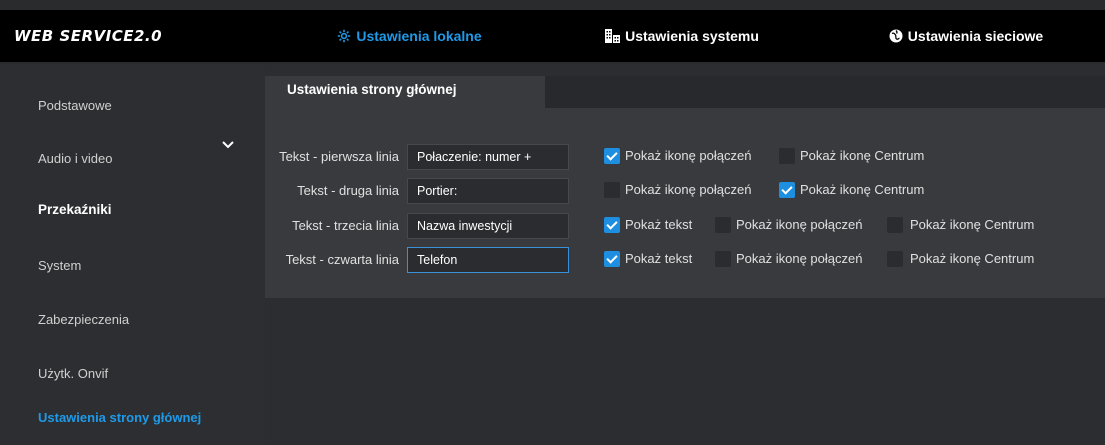 The image size is (1105, 445). What do you see at coordinates (975, 36) in the screenshot?
I see `tab-network-settings-label: Ustawienia sieciowe` at bounding box center [975, 36].